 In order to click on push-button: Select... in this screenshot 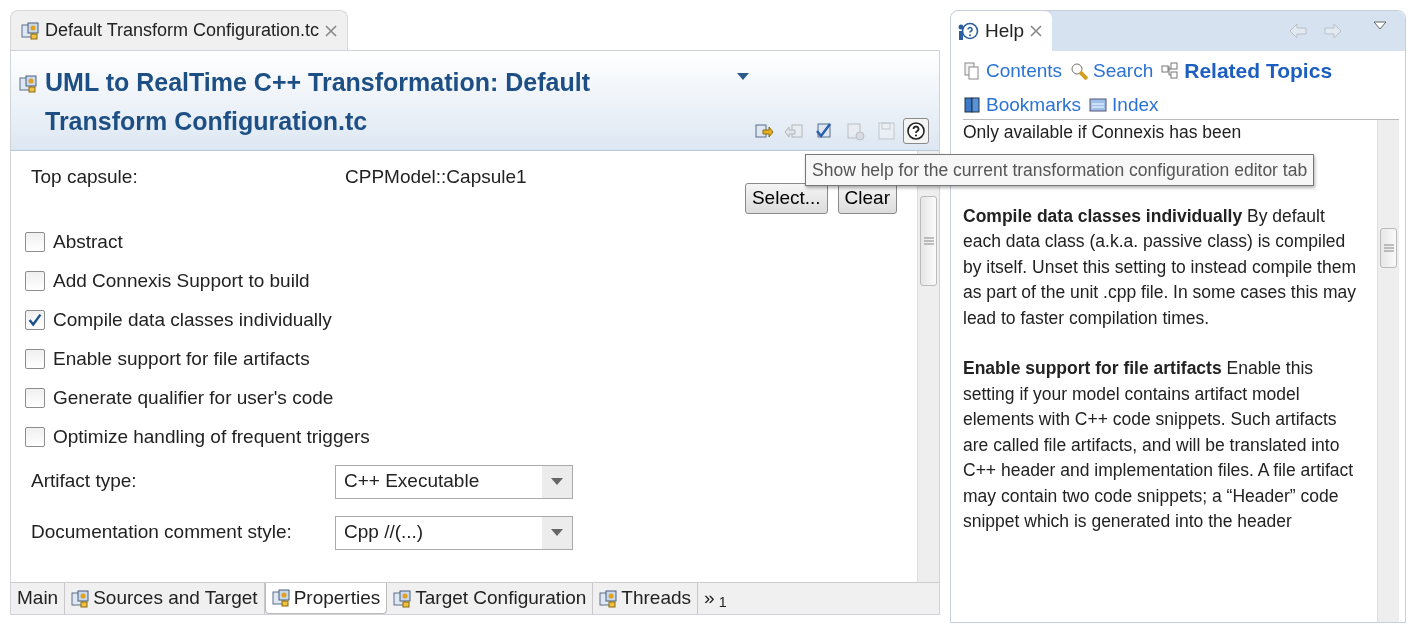, I will do `click(786, 198)`.